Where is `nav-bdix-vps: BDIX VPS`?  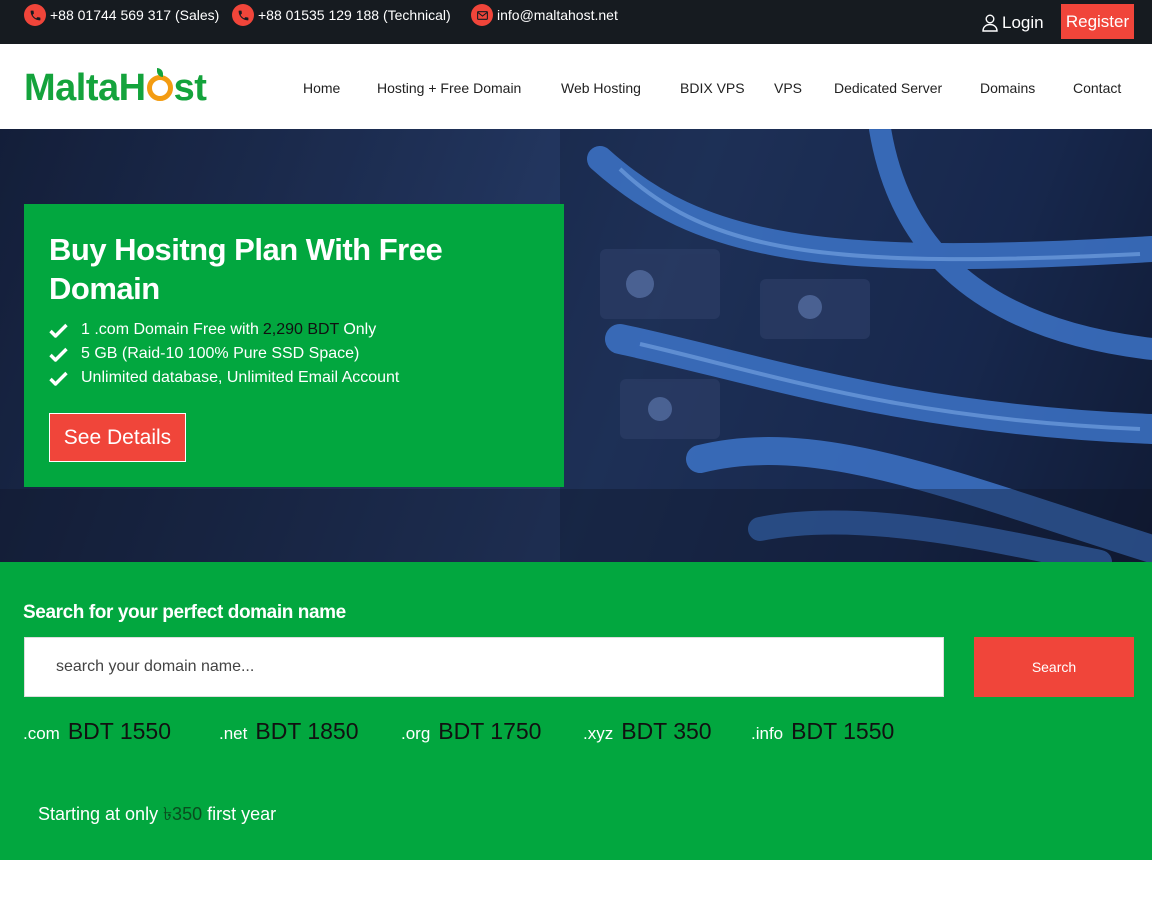
nav-bdix-vps: BDIX VPS is located at coordinates (712, 88).